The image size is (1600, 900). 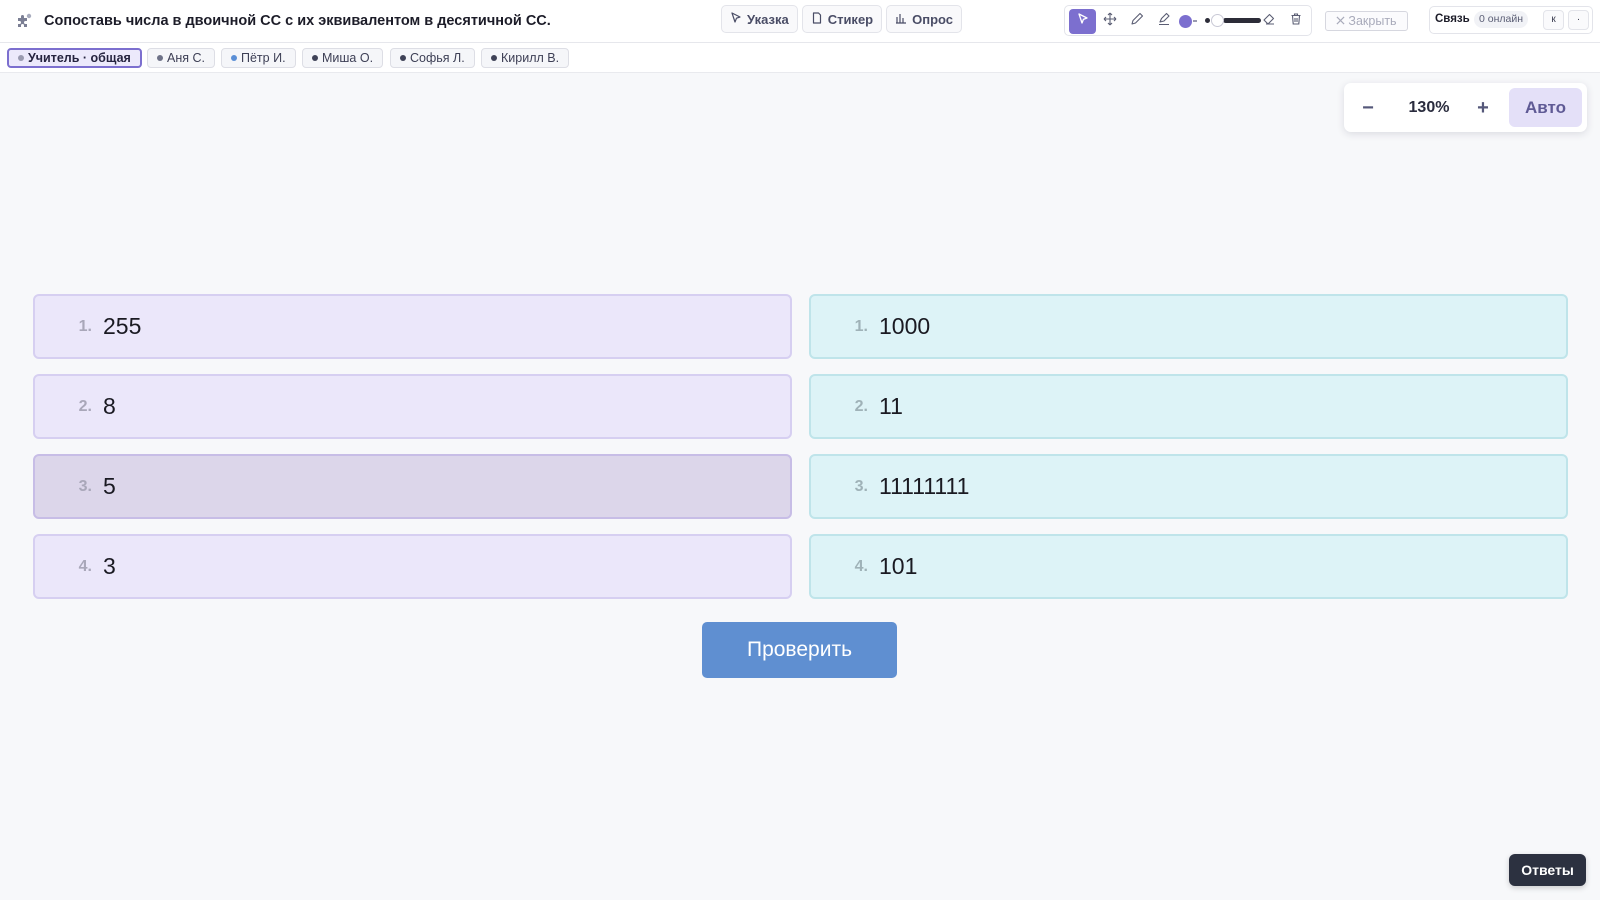 I want to click on hint-button-label: Указка, so click(x=768, y=19).